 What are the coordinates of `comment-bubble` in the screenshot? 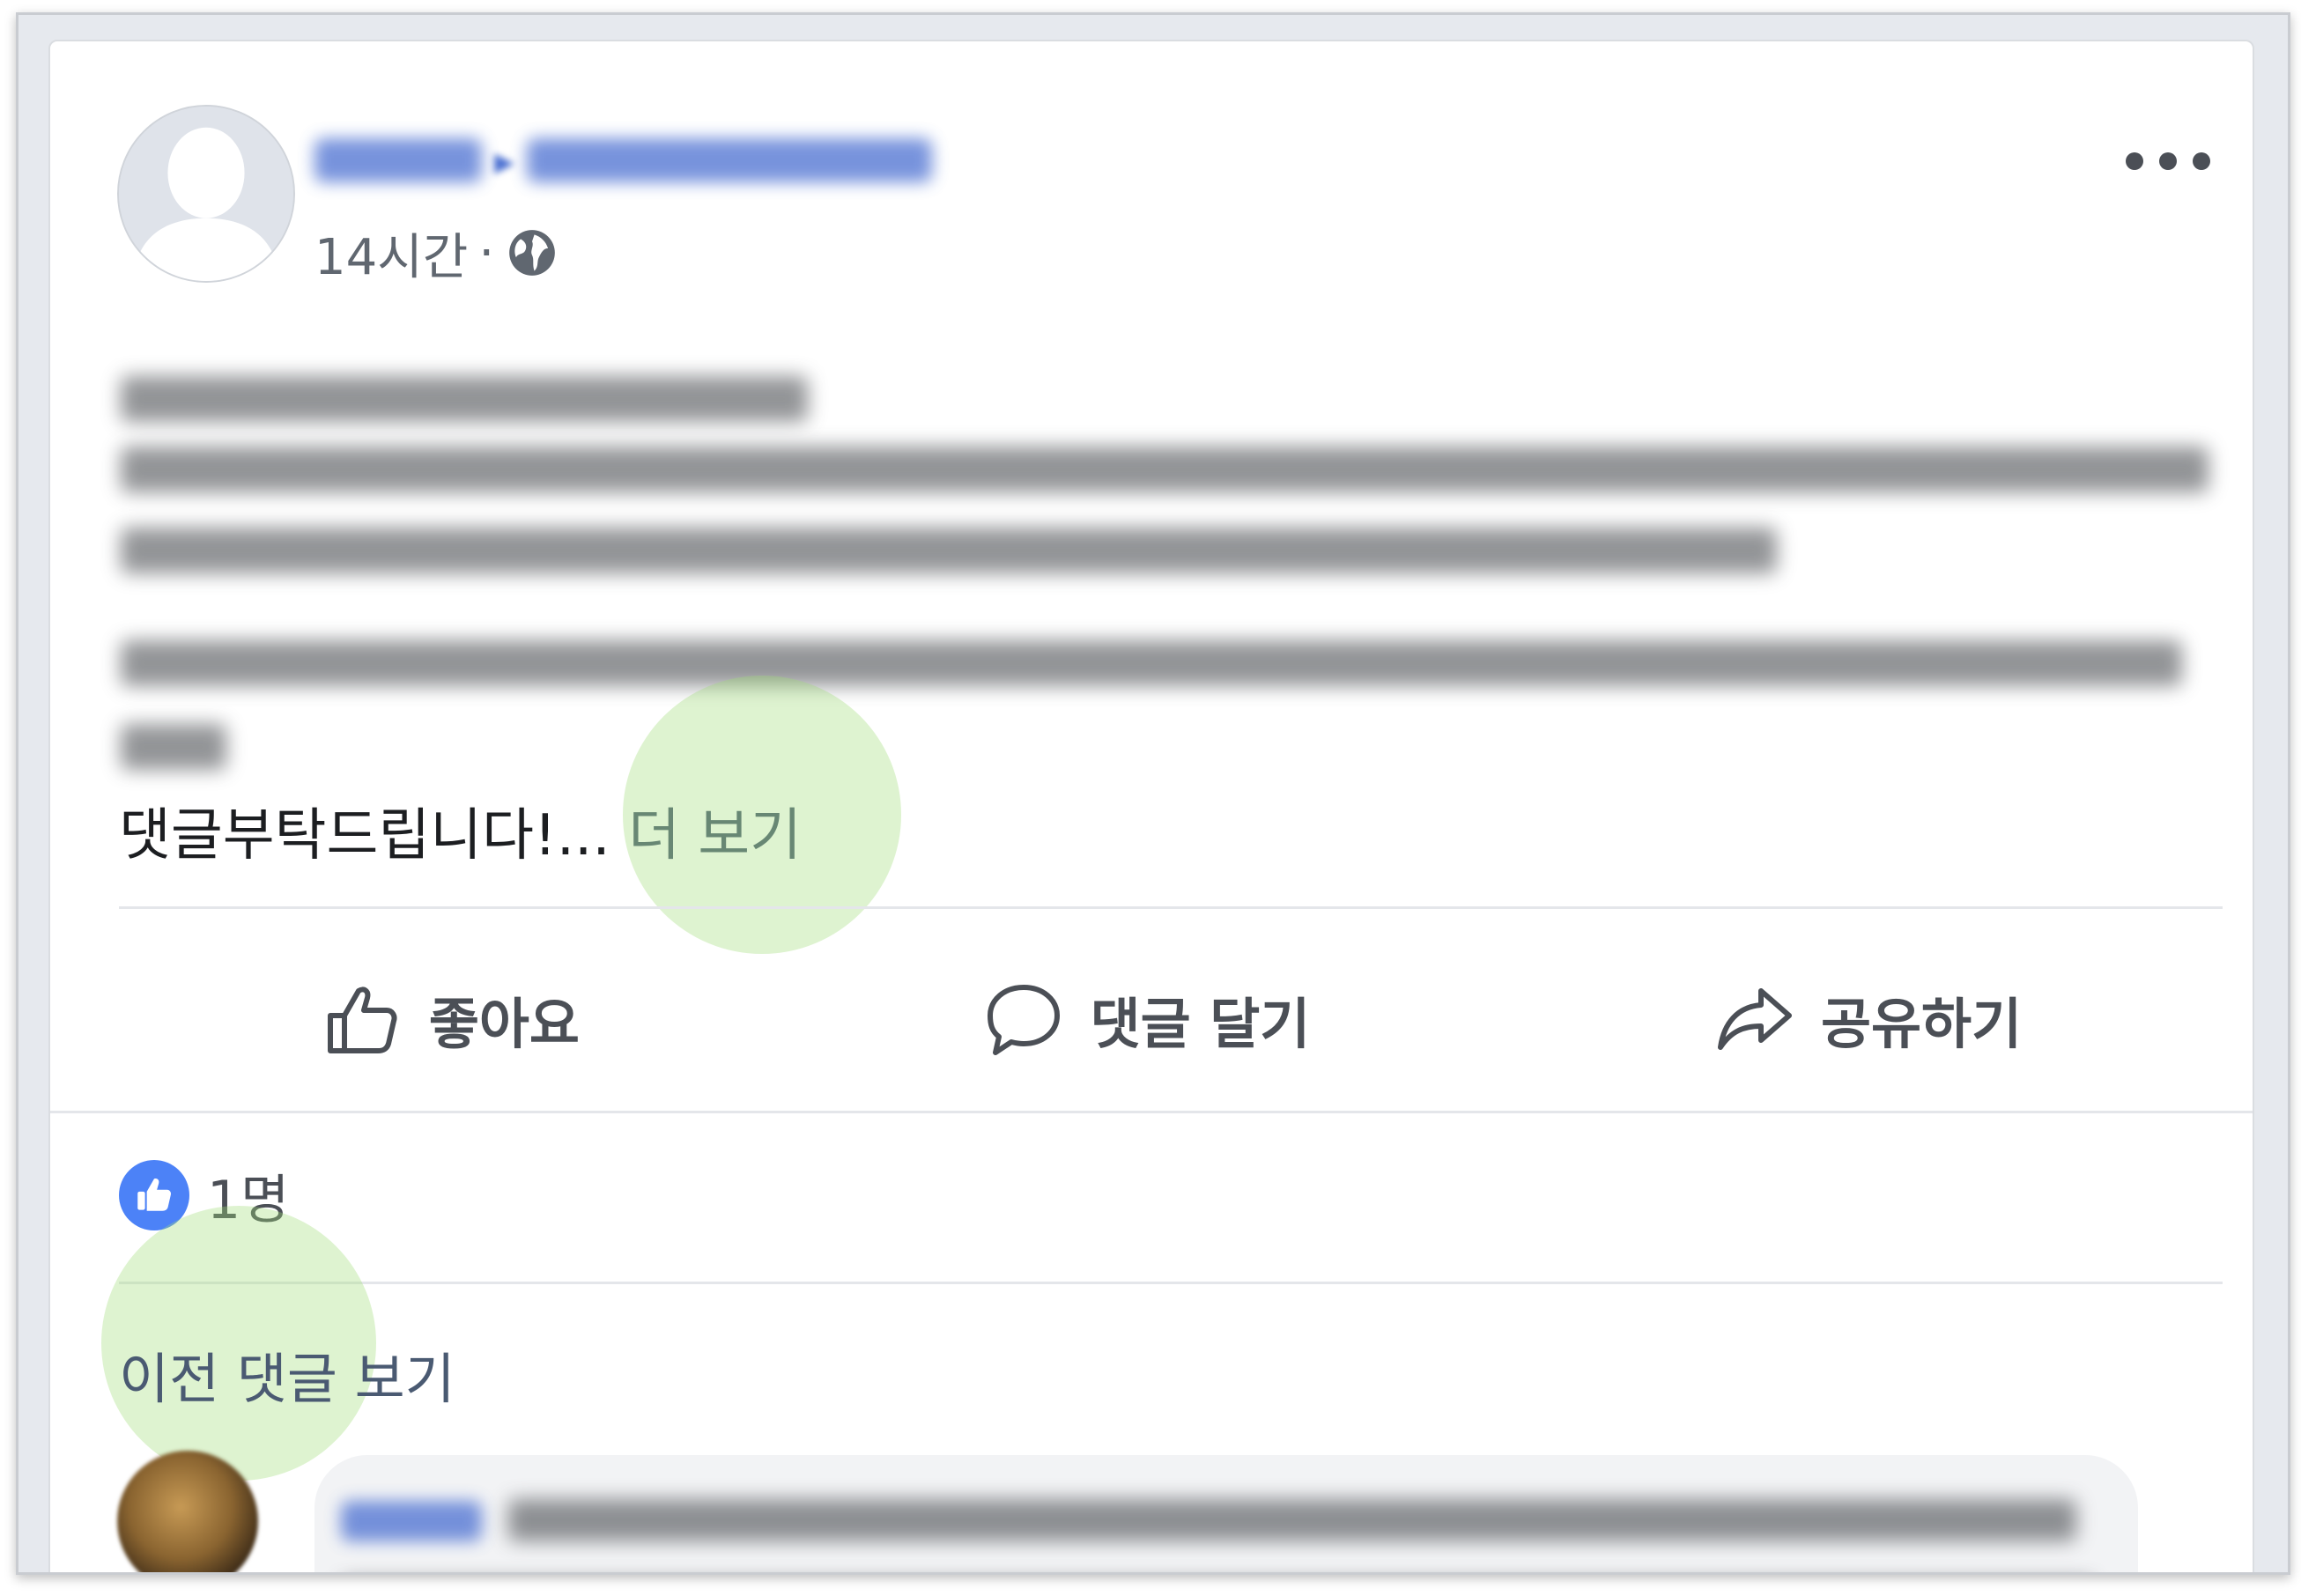 It's located at (1226, 1513).